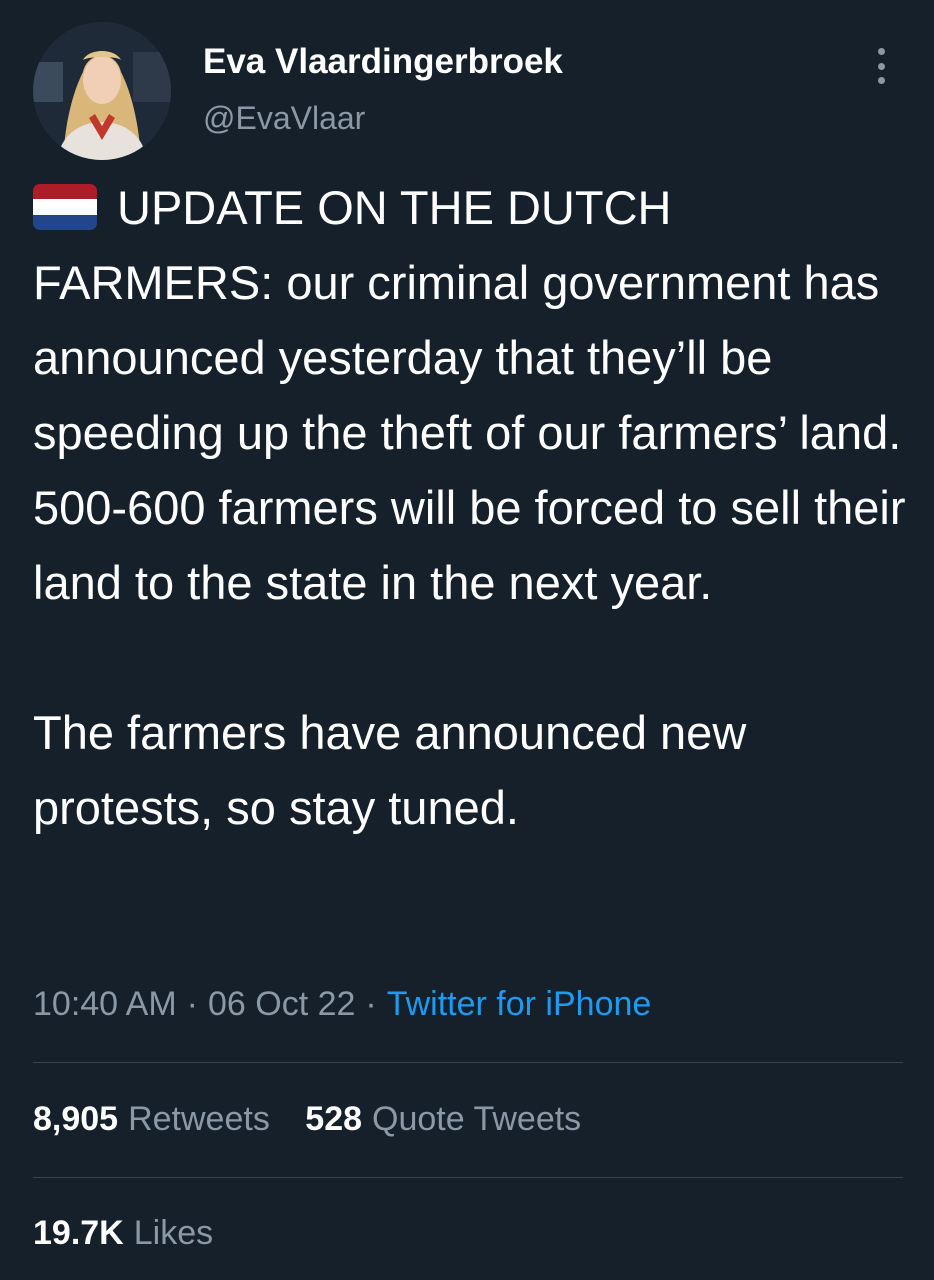  I want to click on tweet-date: 06 Oct 22, so click(281, 1004).